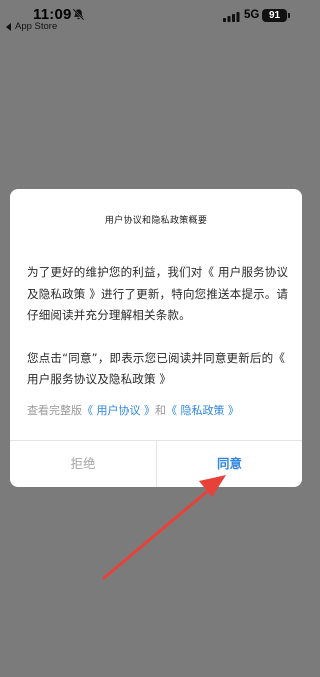  I want to click on battery-tip, so click(289, 15).